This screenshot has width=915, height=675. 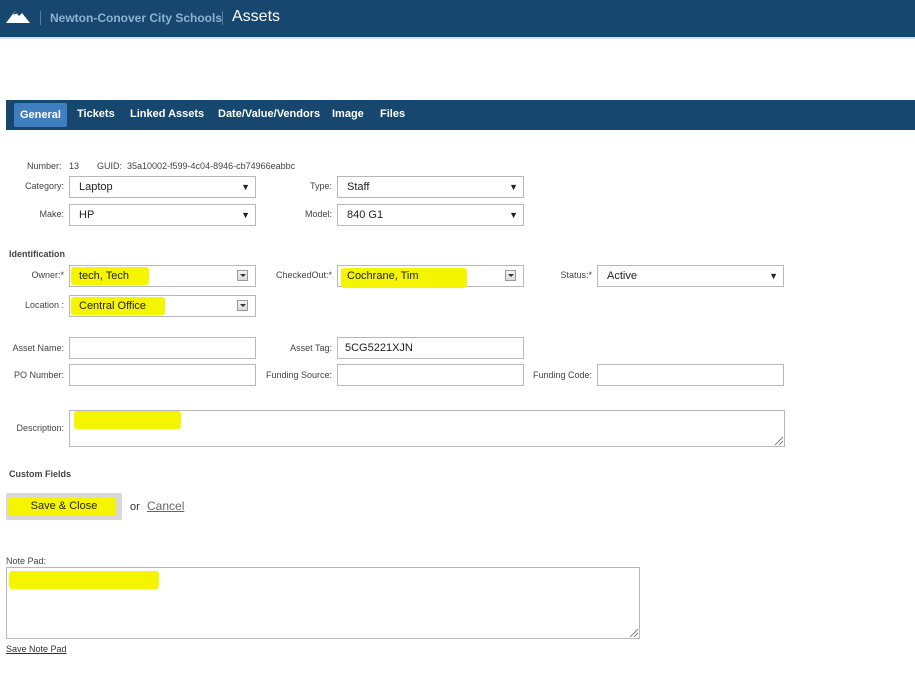 What do you see at coordinates (690, 375) in the screenshot?
I see `funding-code-input` at bounding box center [690, 375].